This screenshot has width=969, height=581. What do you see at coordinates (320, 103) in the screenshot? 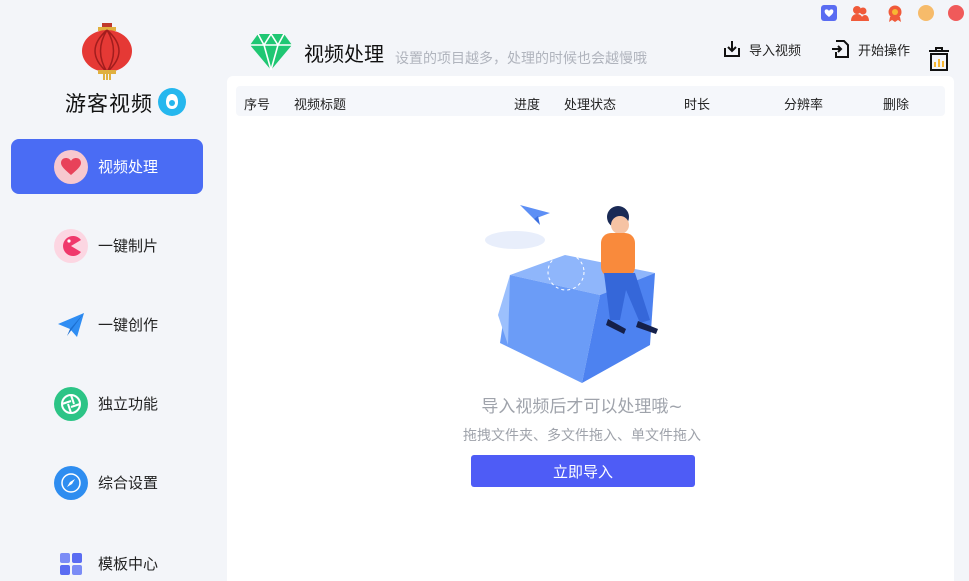
I see `column-header-title: 视频标题` at bounding box center [320, 103].